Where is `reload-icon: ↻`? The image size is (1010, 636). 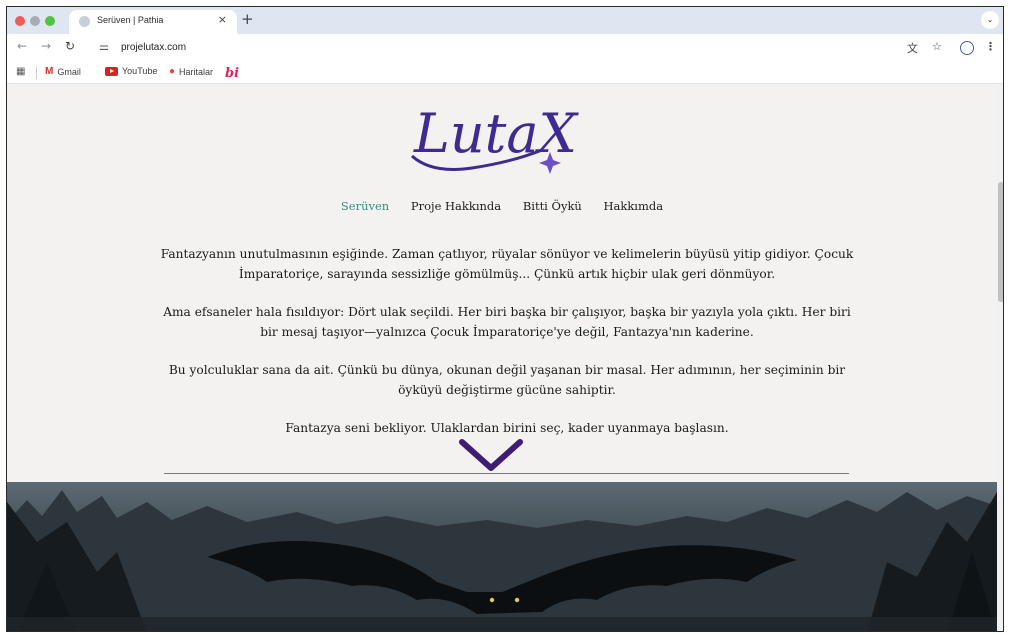
reload-icon: ↻ is located at coordinates (70, 46).